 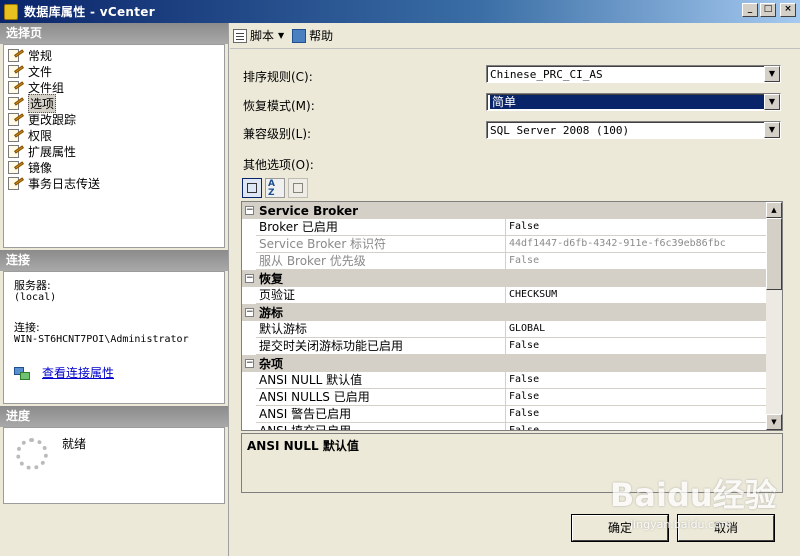 I want to click on script-button: 脚本 ▼, so click(x=258, y=35).